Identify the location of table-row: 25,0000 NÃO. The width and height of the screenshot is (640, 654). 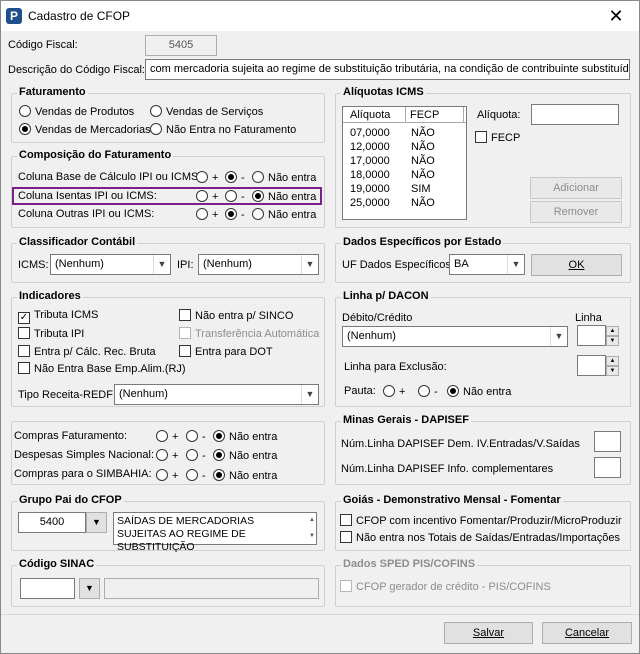
(392, 203).